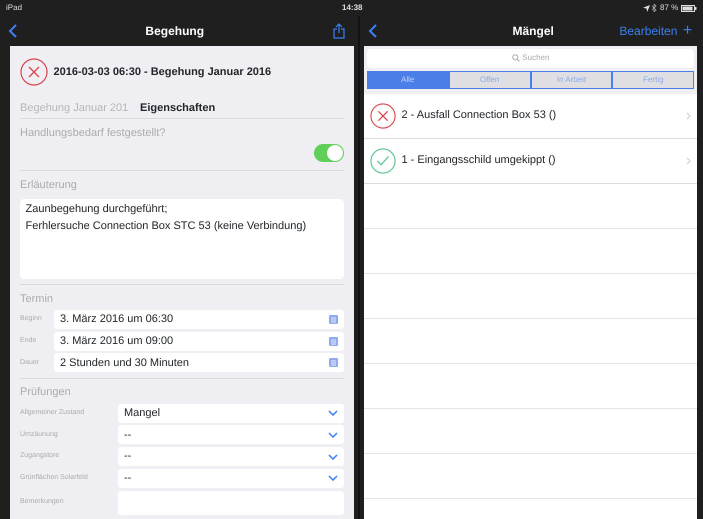 The image size is (703, 519). I want to click on battery-percent: 87 %, so click(669, 8).